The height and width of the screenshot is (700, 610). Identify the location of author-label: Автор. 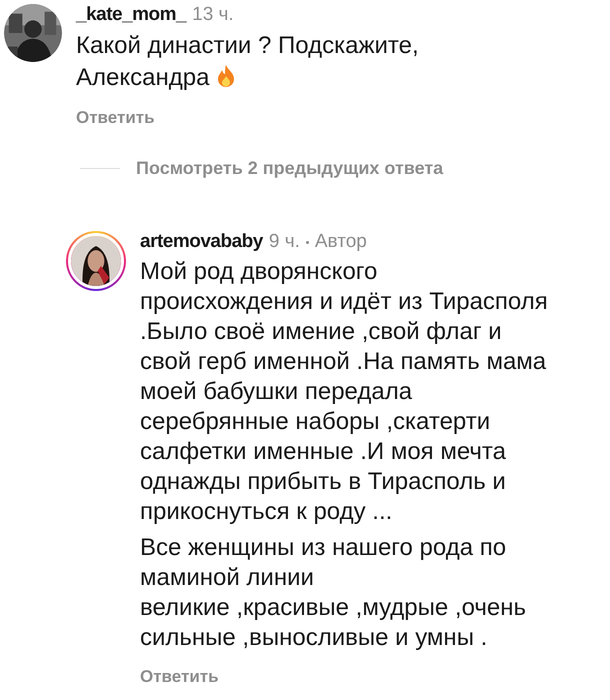
(340, 242).